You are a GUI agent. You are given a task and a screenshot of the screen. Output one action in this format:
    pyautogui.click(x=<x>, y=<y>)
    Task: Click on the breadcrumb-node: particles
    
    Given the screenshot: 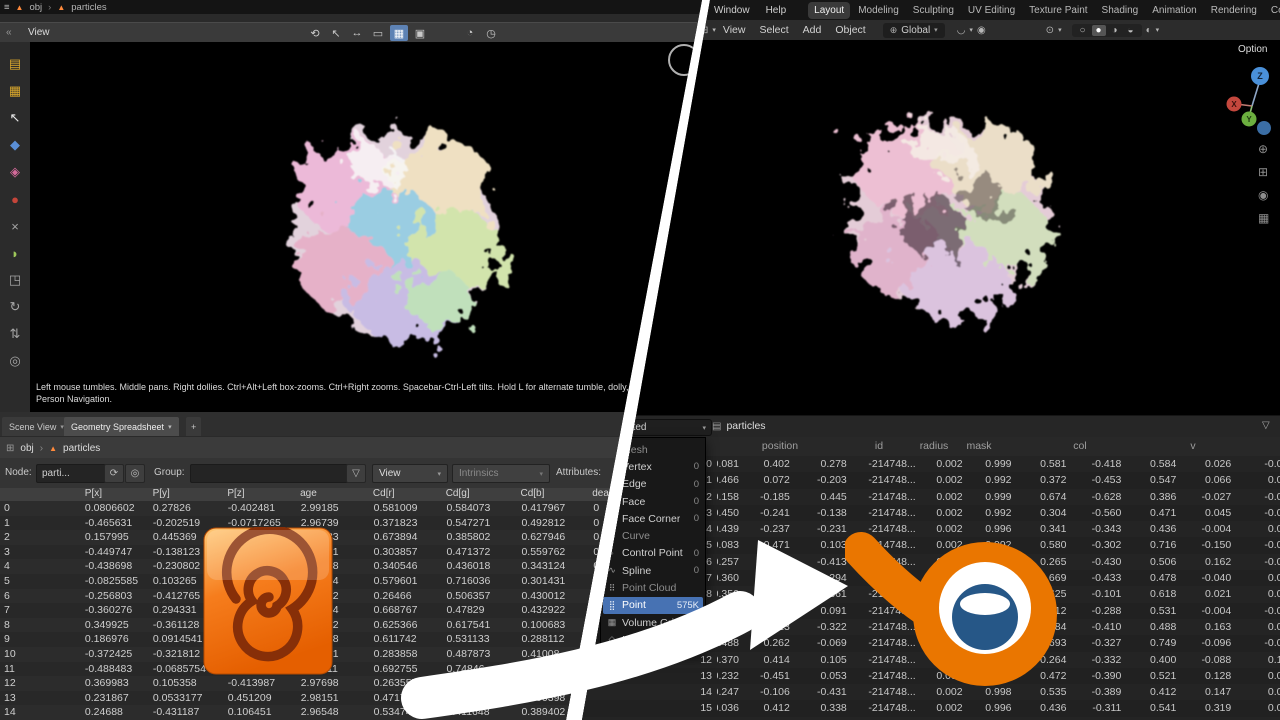 What is the action you would take?
    pyautogui.click(x=81, y=448)
    